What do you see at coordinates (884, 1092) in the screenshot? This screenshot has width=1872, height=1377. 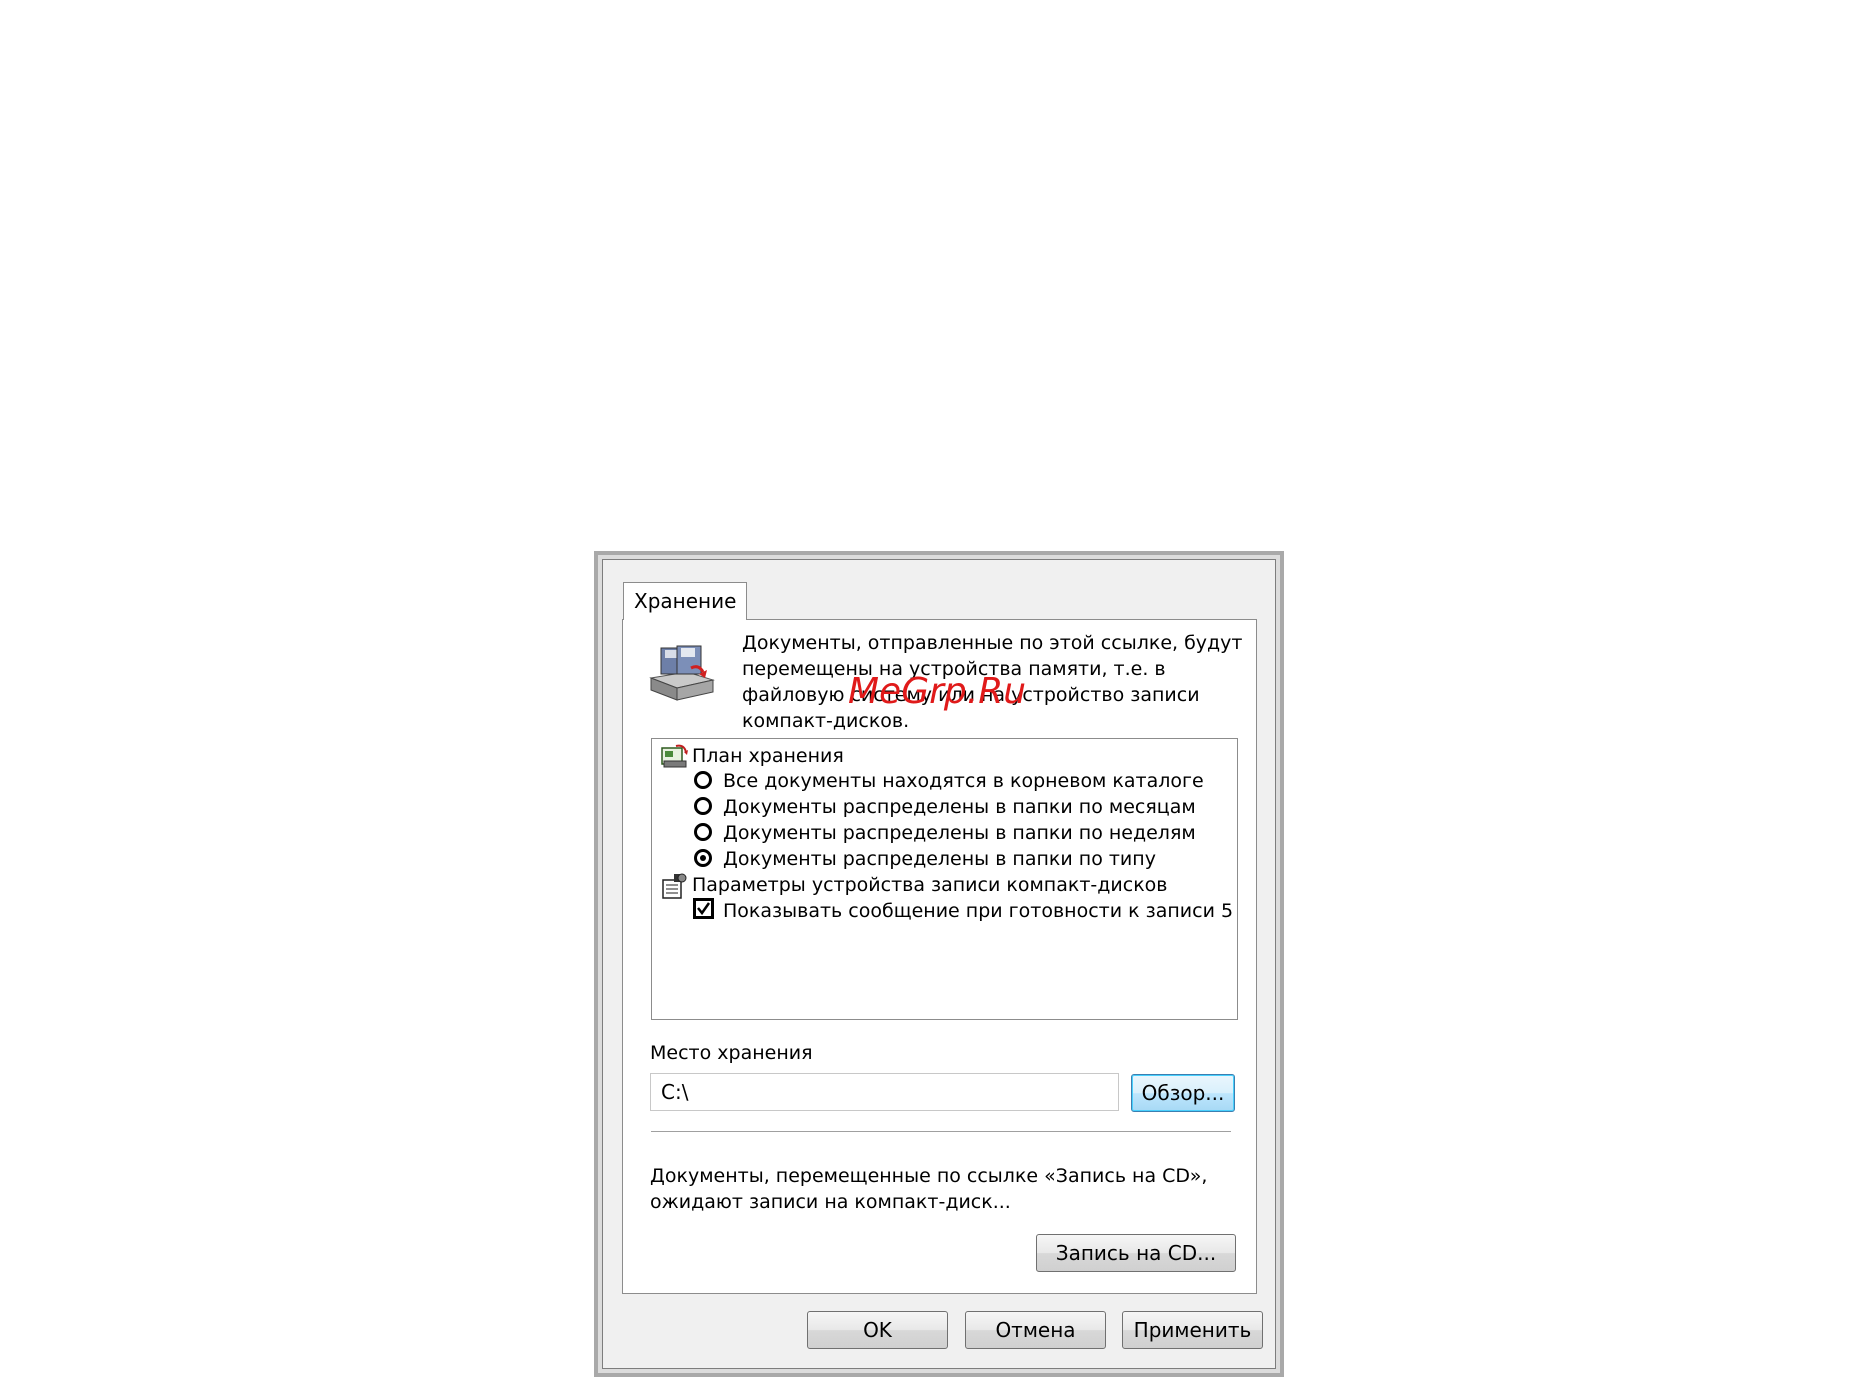 I see `location-input: C:\` at bounding box center [884, 1092].